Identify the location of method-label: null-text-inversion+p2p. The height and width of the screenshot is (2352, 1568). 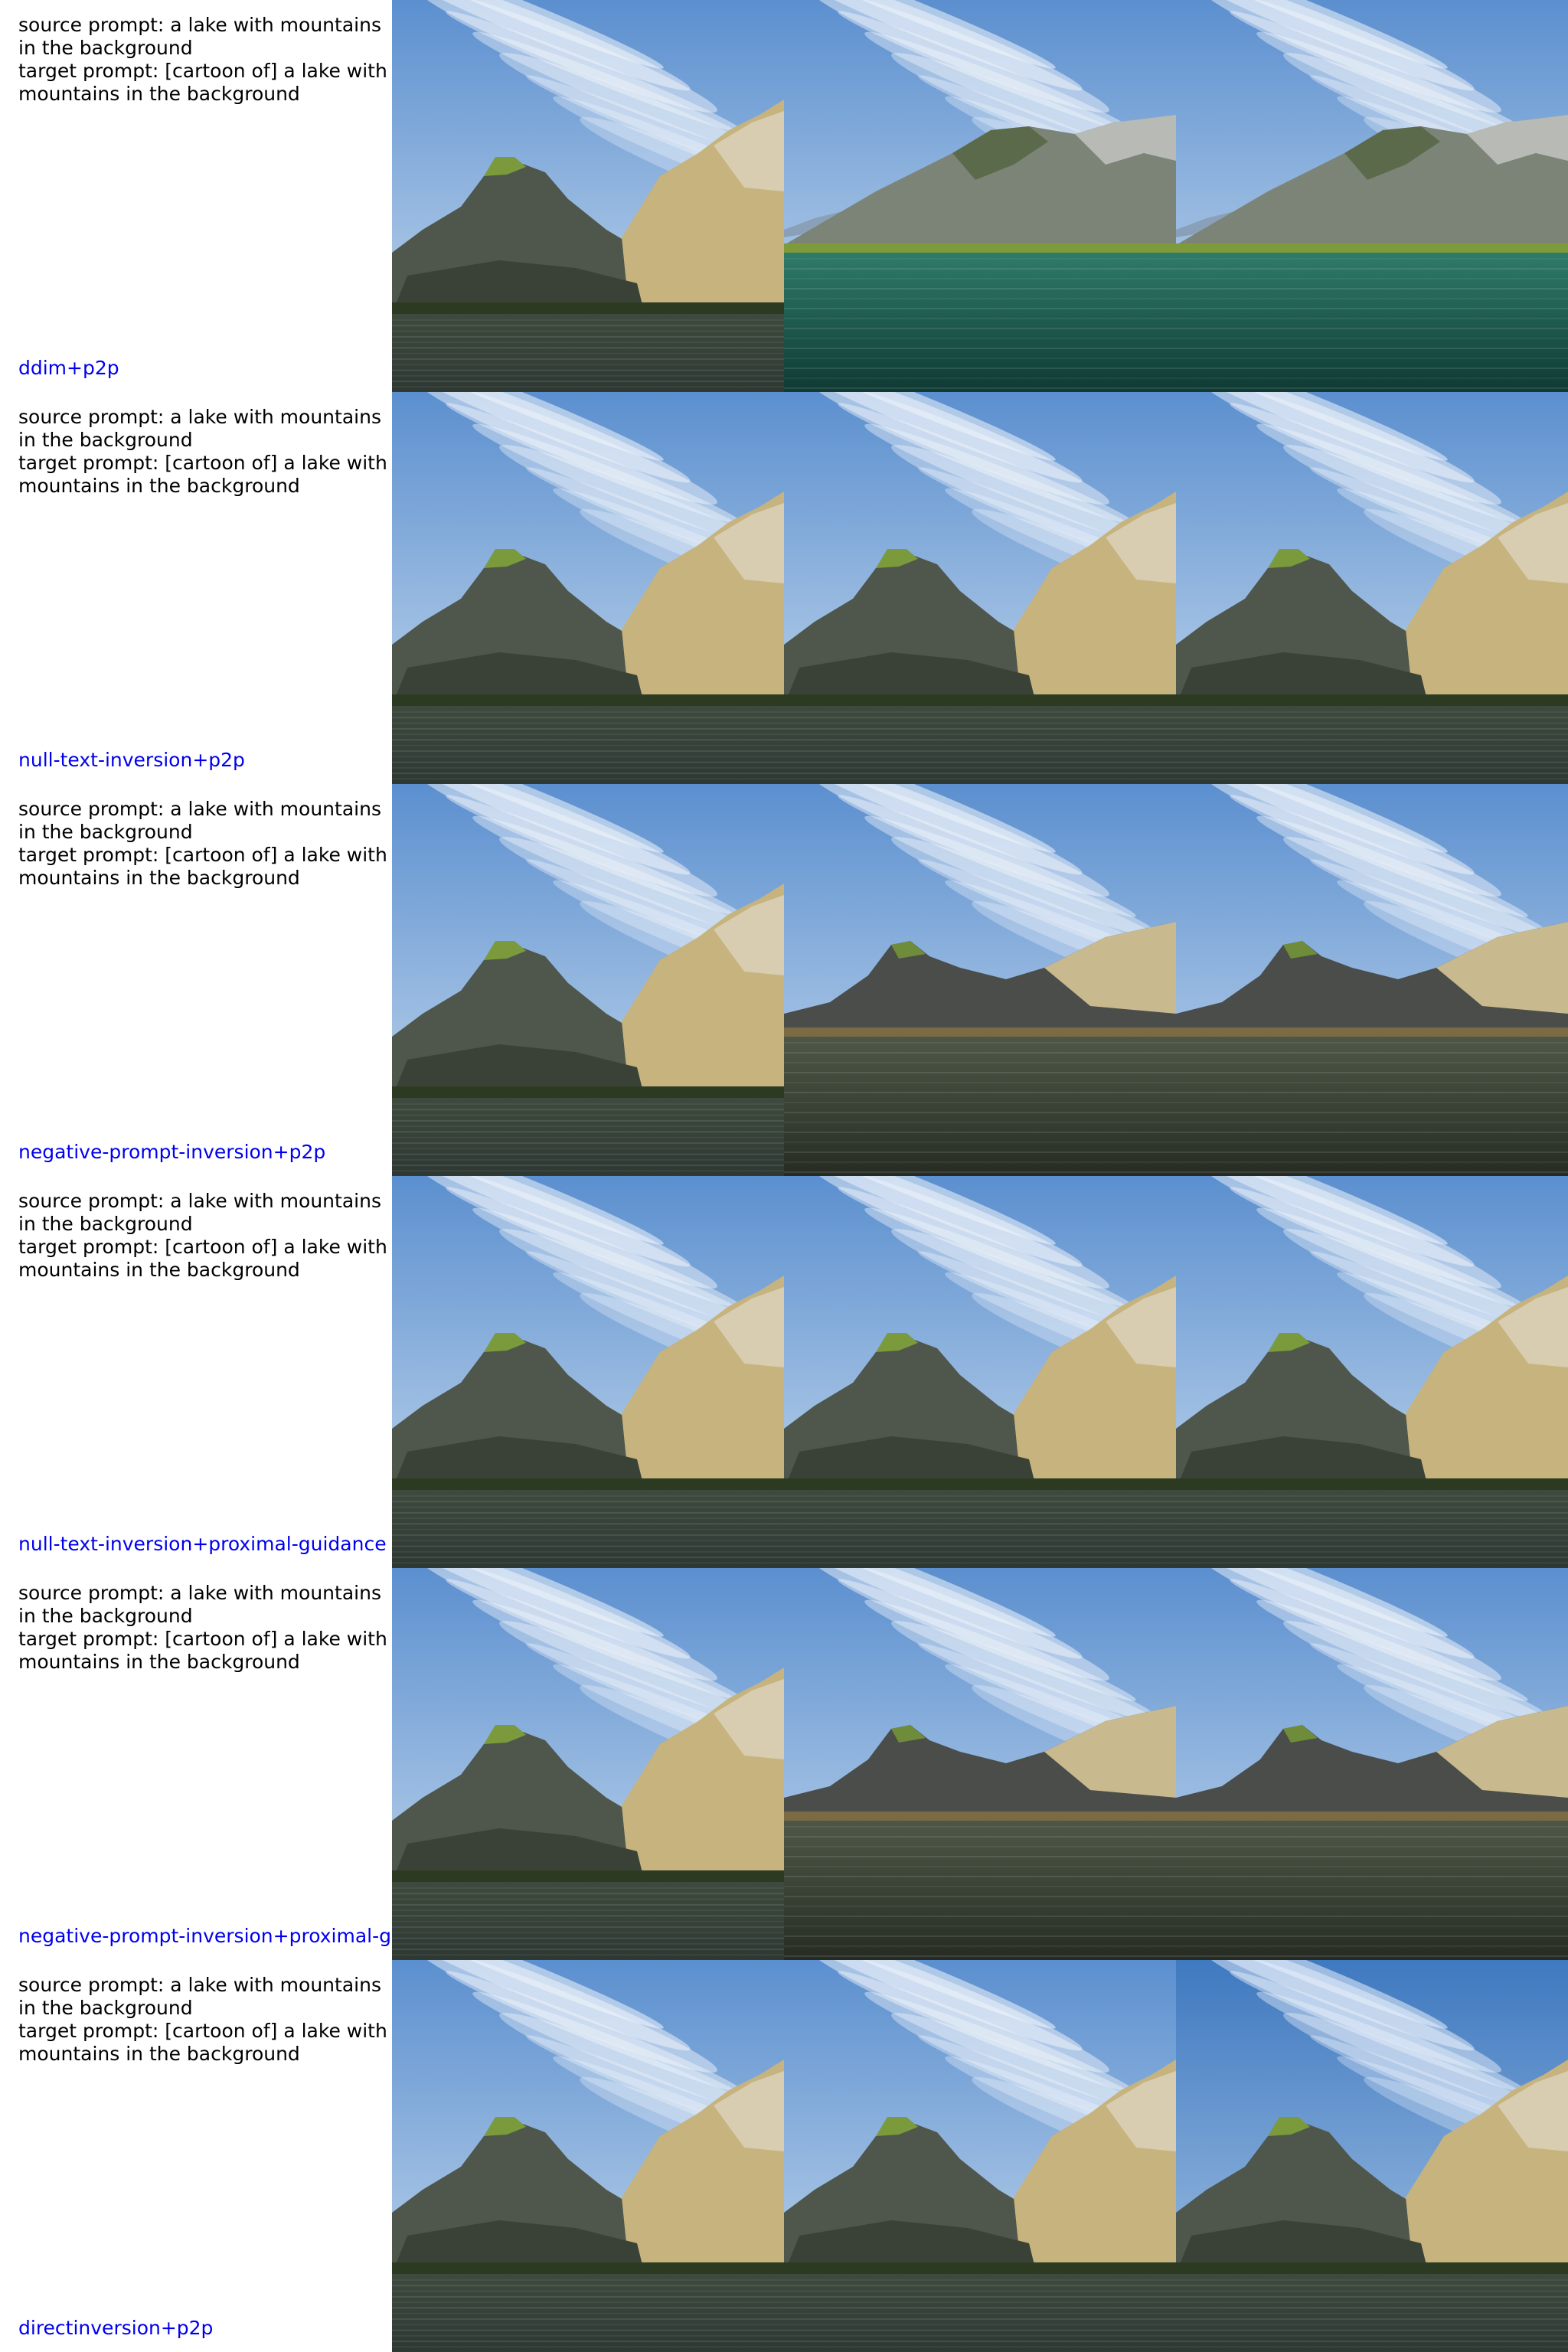
(131, 760).